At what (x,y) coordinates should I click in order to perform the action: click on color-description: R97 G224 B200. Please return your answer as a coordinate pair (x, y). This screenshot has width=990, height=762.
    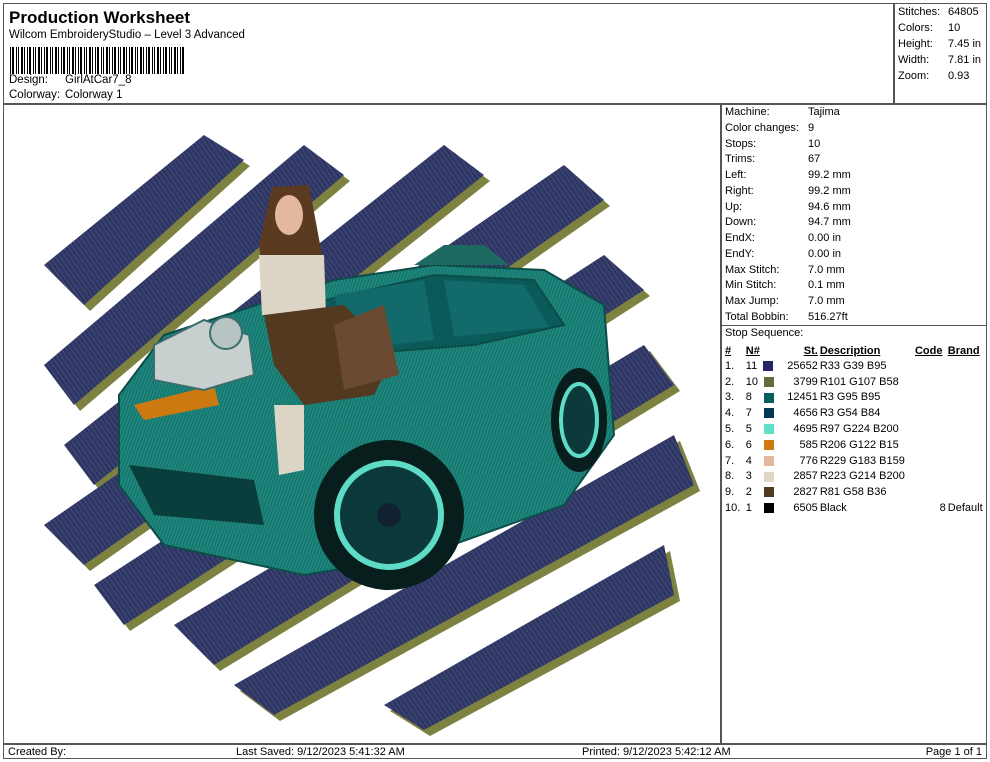
    Looking at the image, I should click on (859, 429).